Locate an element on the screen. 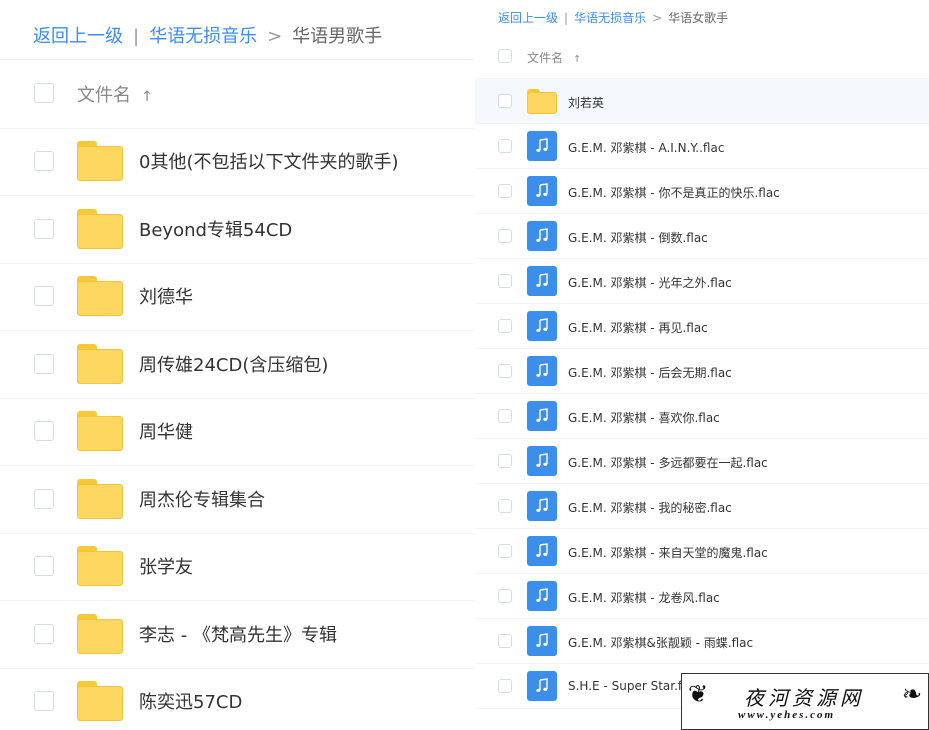 The width and height of the screenshot is (929, 730). file-row: 刘若英 is located at coordinates (702, 101).